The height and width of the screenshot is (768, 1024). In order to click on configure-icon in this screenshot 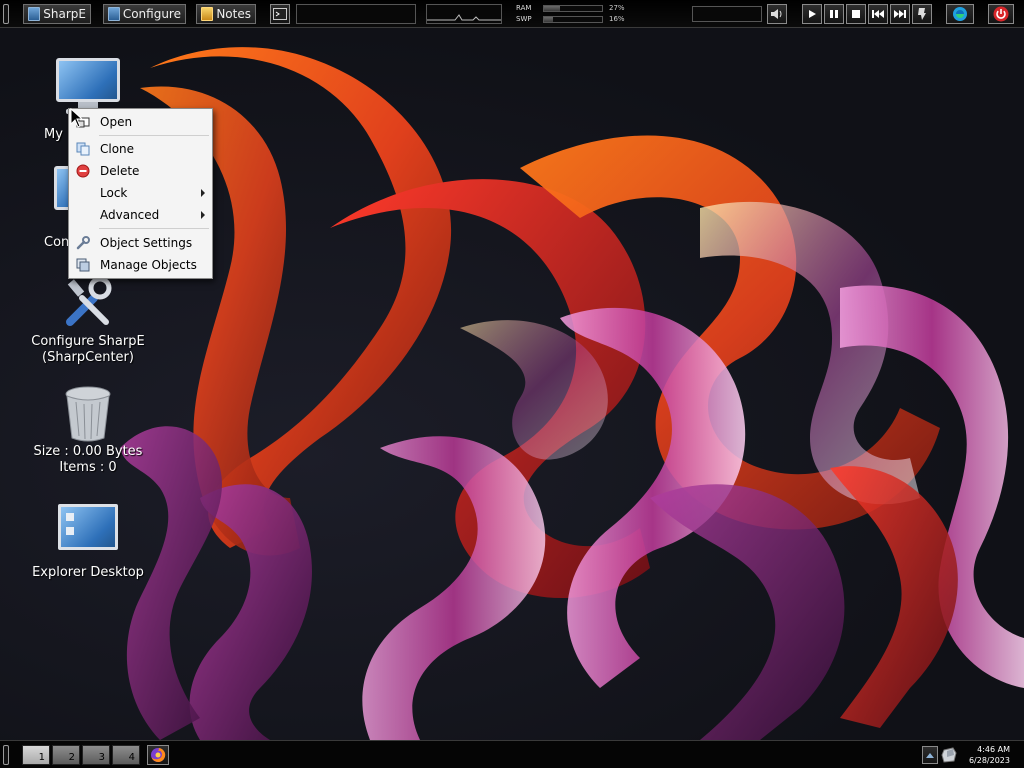, I will do `click(114, 14)`.